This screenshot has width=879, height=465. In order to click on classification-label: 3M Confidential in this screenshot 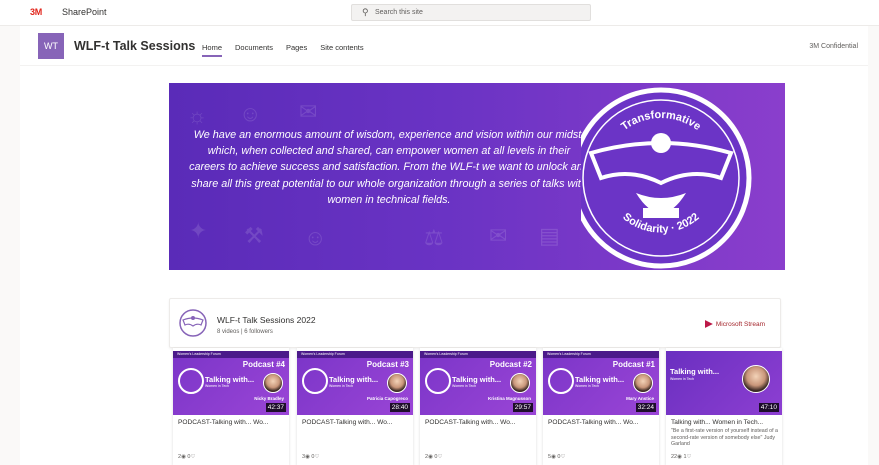, I will do `click(833, 46)`.